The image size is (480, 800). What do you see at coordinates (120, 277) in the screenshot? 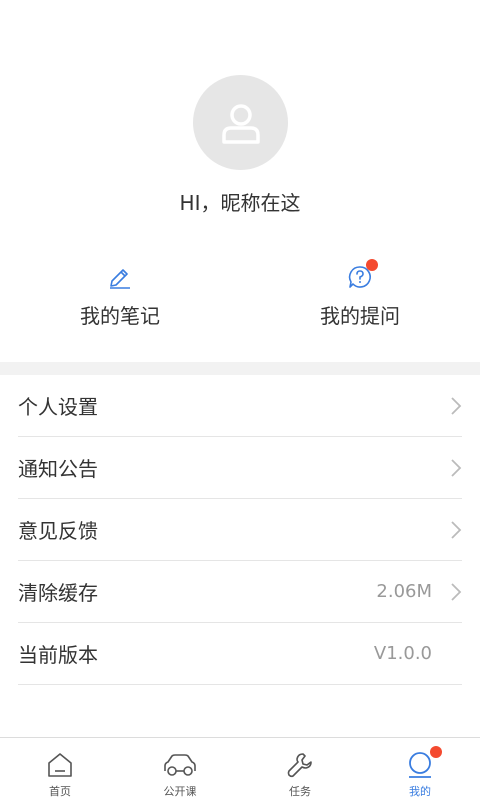
I see `pencil-icon` at bounding box center [120, 277].